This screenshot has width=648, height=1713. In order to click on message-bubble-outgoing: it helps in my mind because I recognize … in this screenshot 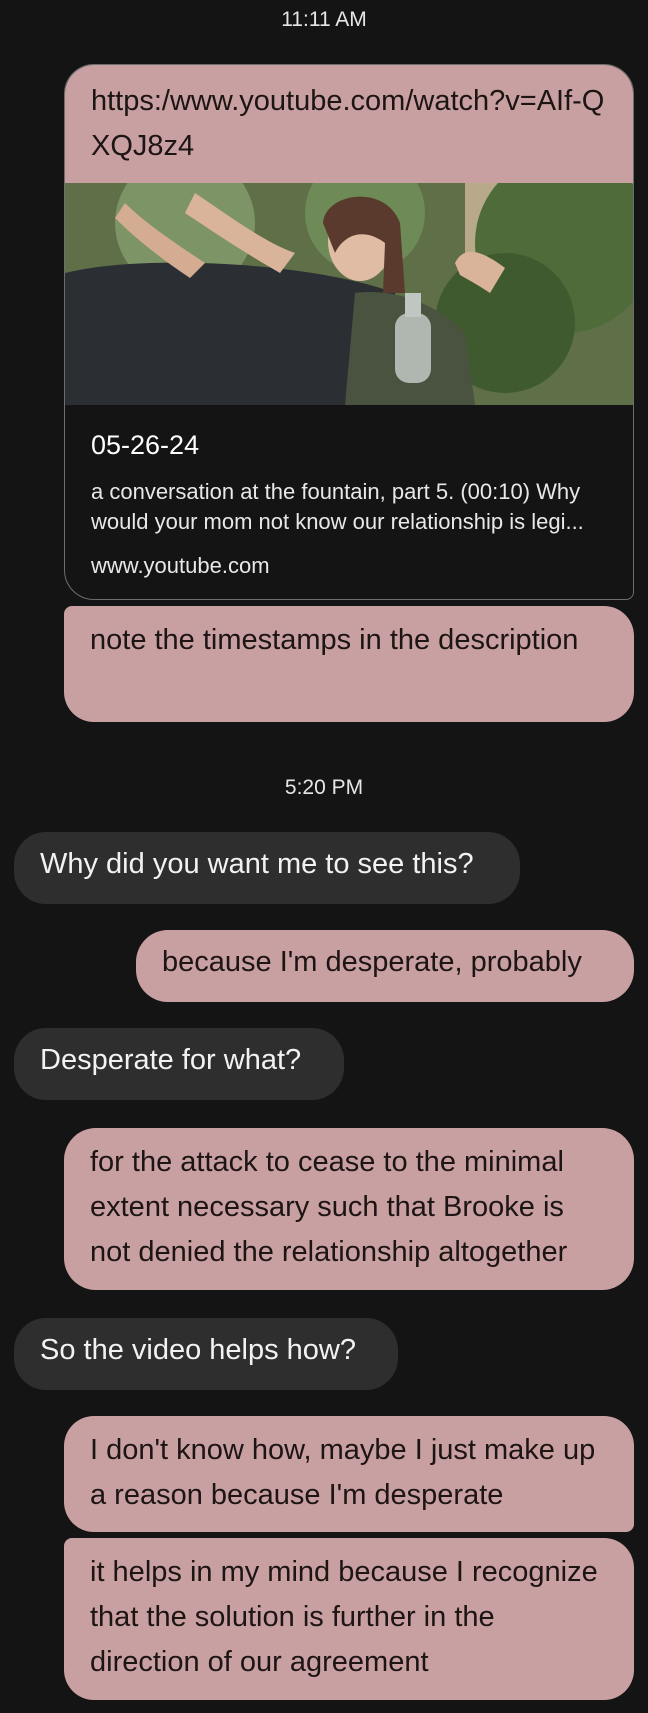, I will do `click(349, 1619)`.